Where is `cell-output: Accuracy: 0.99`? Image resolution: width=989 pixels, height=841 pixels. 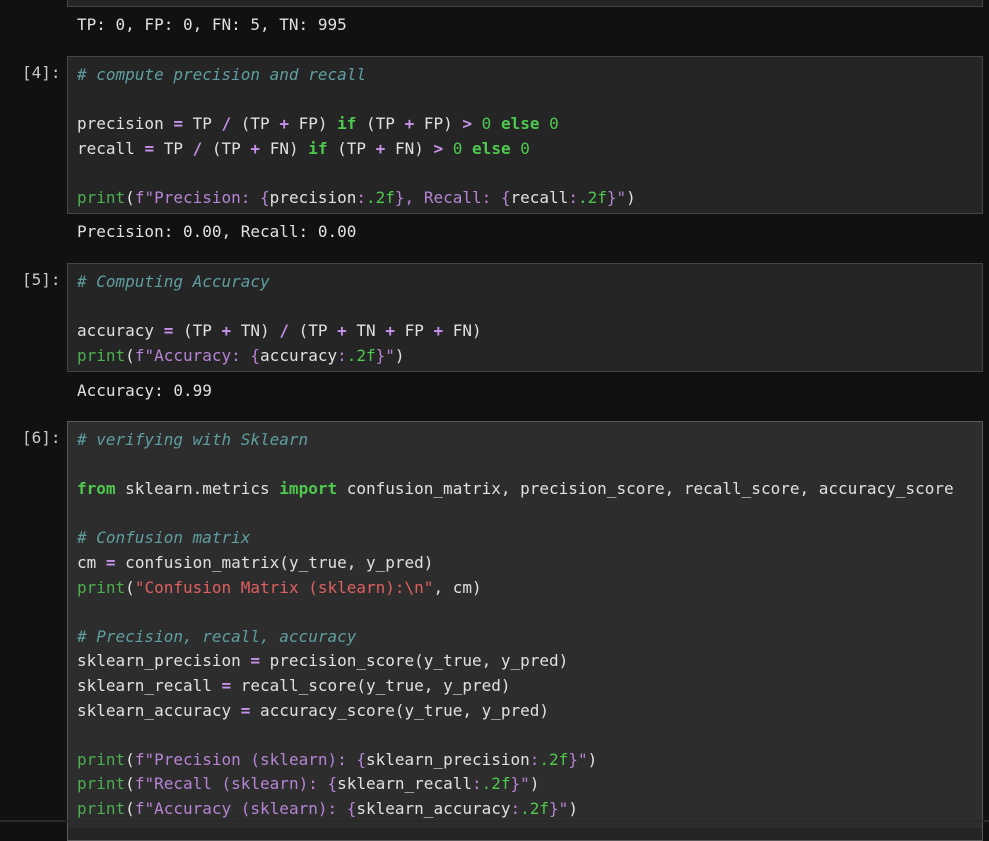
cell-output: Accuracy: 0.99 is located at coordinates (144, 390).